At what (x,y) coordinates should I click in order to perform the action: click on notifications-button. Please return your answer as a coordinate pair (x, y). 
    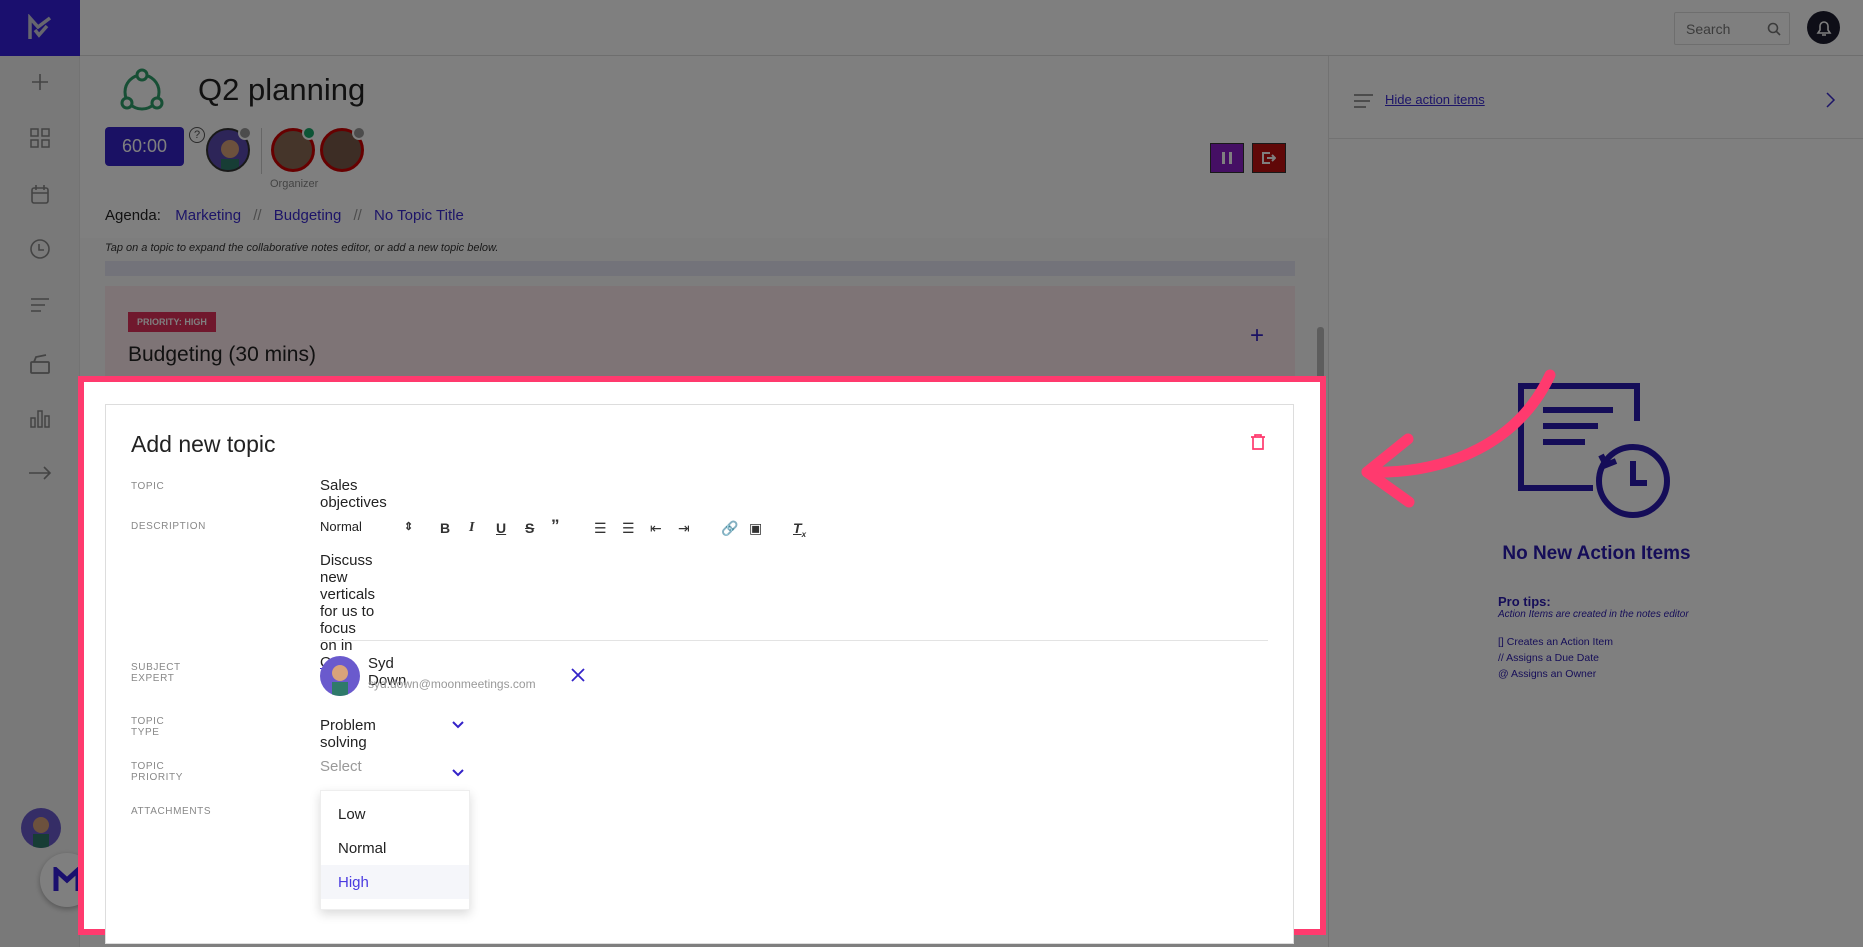
    Looking at the image, I should click on (1823, 27).